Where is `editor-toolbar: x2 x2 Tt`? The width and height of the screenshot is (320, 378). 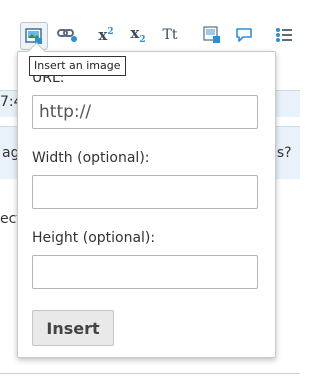 editor-toolbar: x2 x2 Tt is located at coordinates (150, 26).